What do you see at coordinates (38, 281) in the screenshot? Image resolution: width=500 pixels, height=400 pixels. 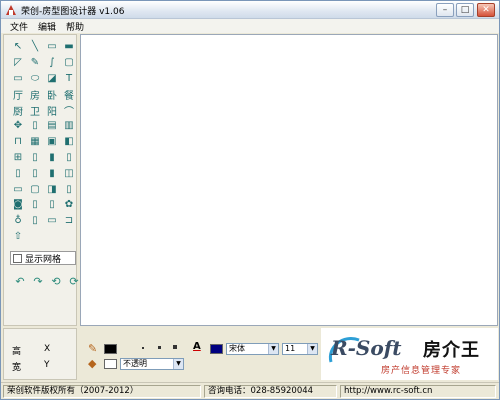 I see `redo-icon: ↷` at bounding box center [38, 281].